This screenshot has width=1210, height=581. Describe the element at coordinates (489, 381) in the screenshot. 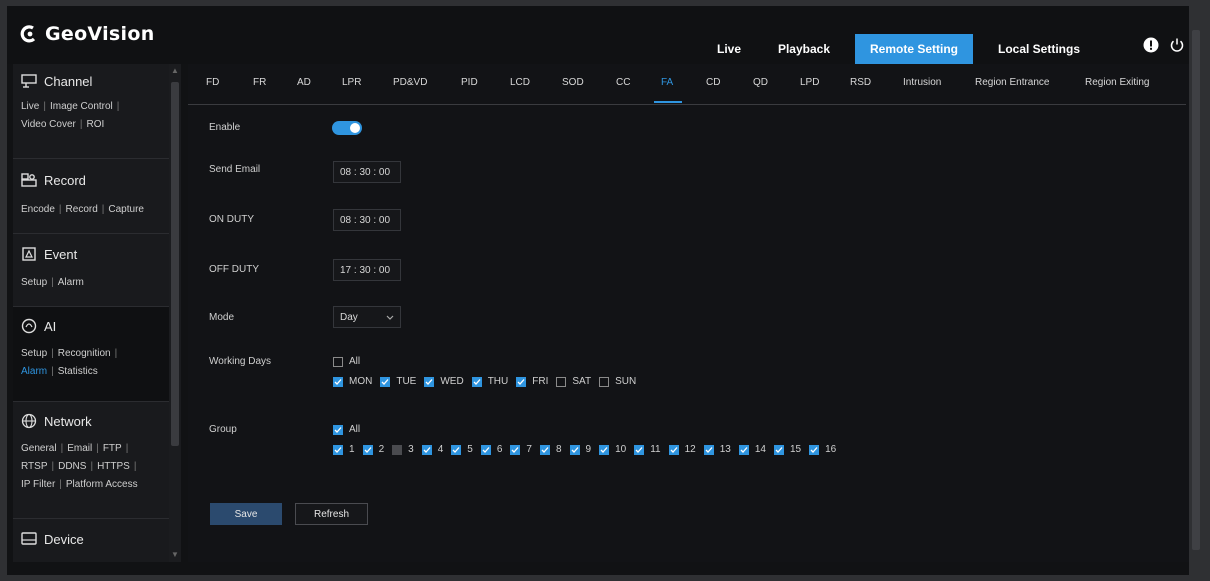

I see `day-thu: THU` at that location.